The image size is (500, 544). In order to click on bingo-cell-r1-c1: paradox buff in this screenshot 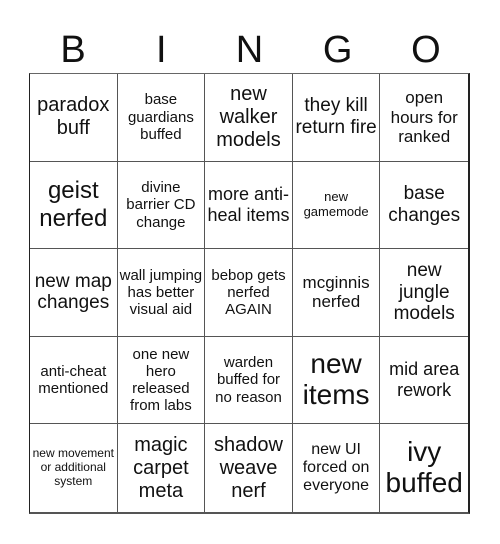, I will do `click(74, 118)`.